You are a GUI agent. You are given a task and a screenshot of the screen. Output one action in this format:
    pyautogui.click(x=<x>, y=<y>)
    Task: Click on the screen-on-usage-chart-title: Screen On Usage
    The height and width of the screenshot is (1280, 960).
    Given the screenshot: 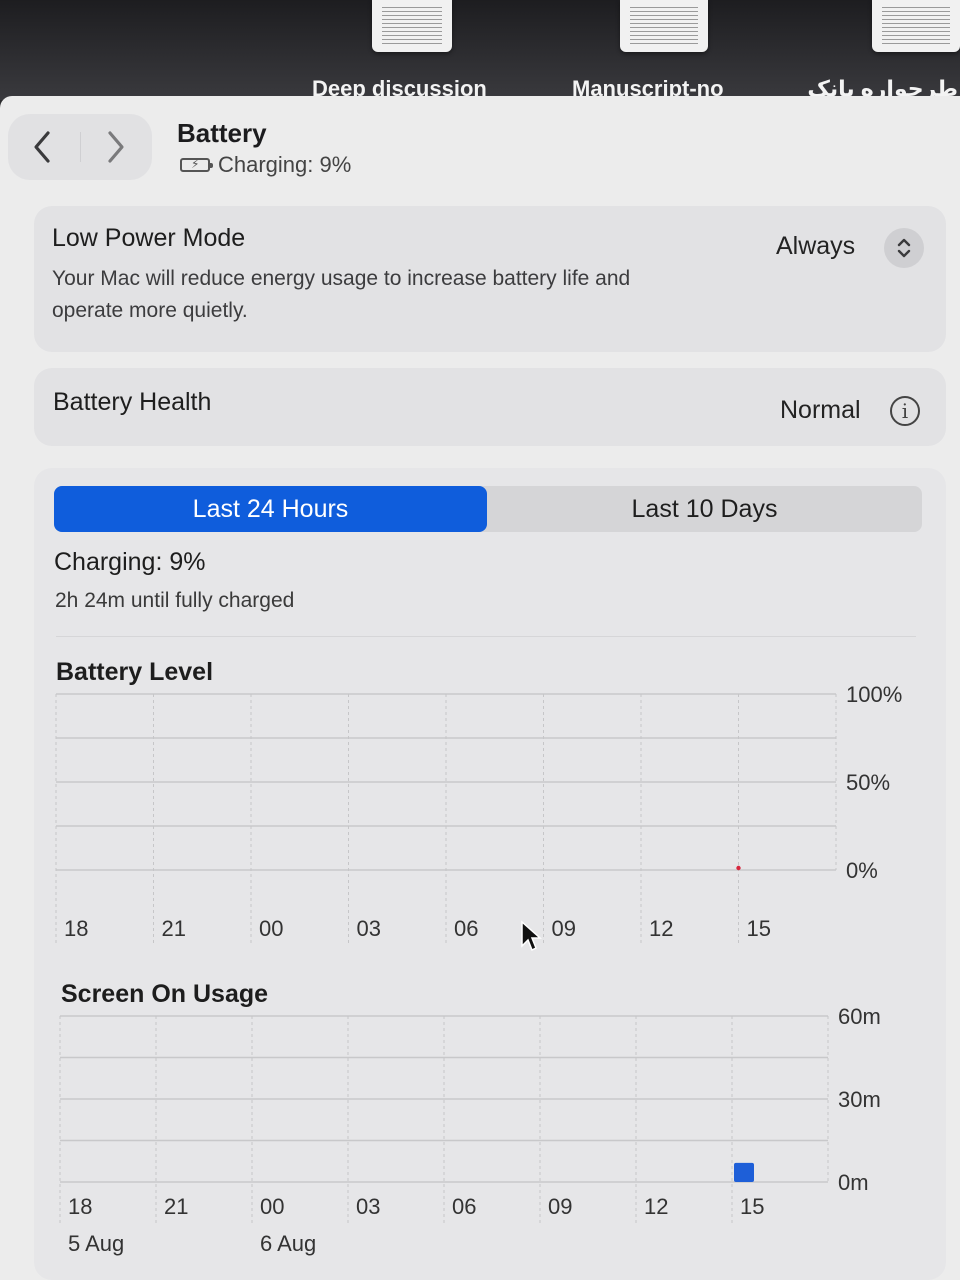 What is the action you would take?
    pyautogui.click(x=165, y=994)
    